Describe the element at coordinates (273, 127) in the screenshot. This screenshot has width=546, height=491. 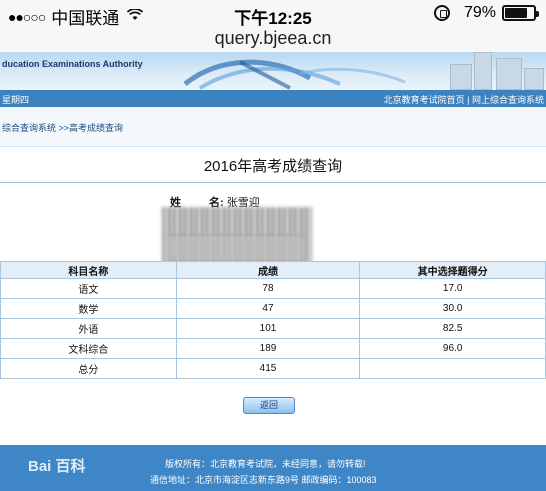
I see `breadcrumb: 综合查询系统 >>高考成绩查询` at that location.